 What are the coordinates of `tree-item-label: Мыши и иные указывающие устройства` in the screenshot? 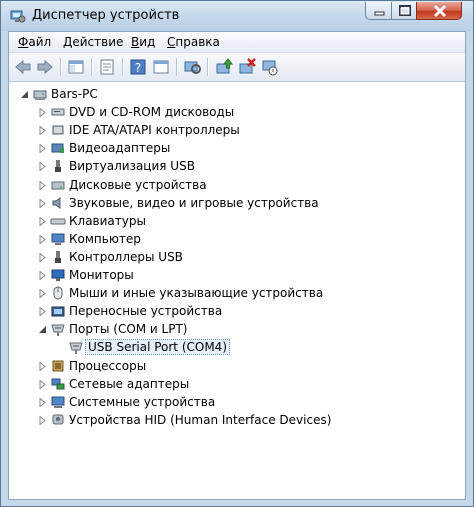 It's located at (196, 293).